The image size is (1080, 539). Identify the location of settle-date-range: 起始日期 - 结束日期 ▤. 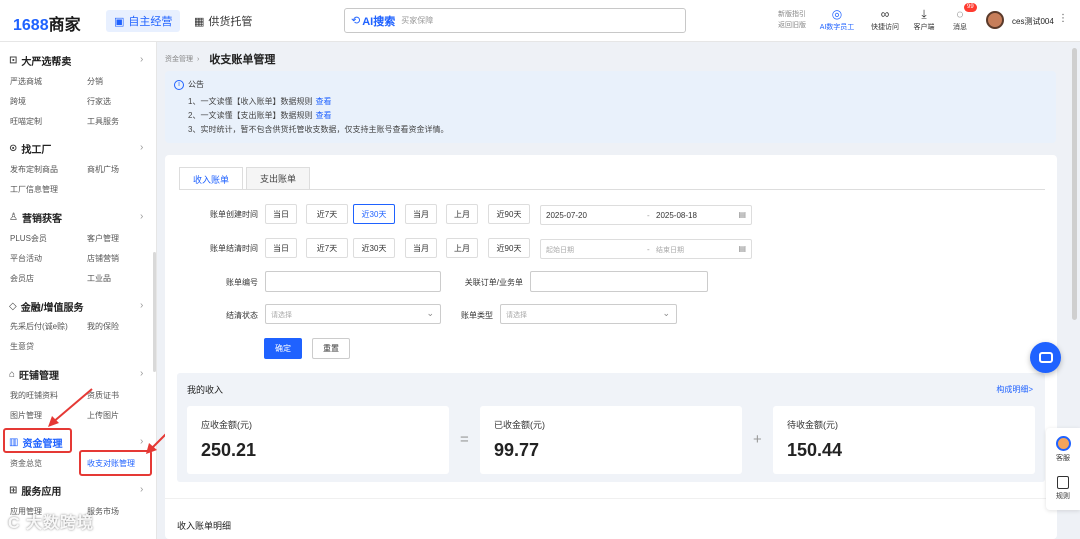
(646, 249).